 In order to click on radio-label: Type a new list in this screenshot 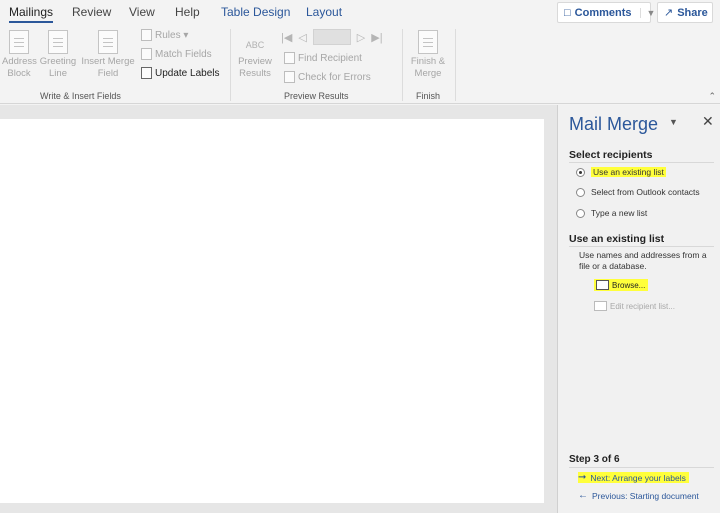, I will do `click(619, 213)`.